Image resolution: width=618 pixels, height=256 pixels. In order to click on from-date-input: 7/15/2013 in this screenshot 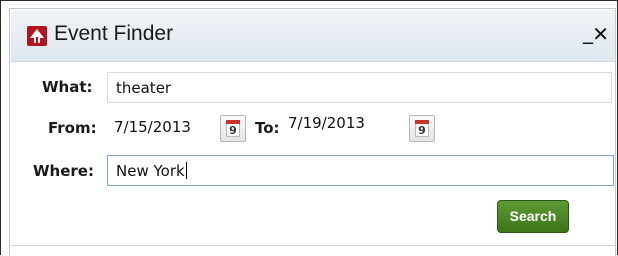, I will do `click(152, 129)`.